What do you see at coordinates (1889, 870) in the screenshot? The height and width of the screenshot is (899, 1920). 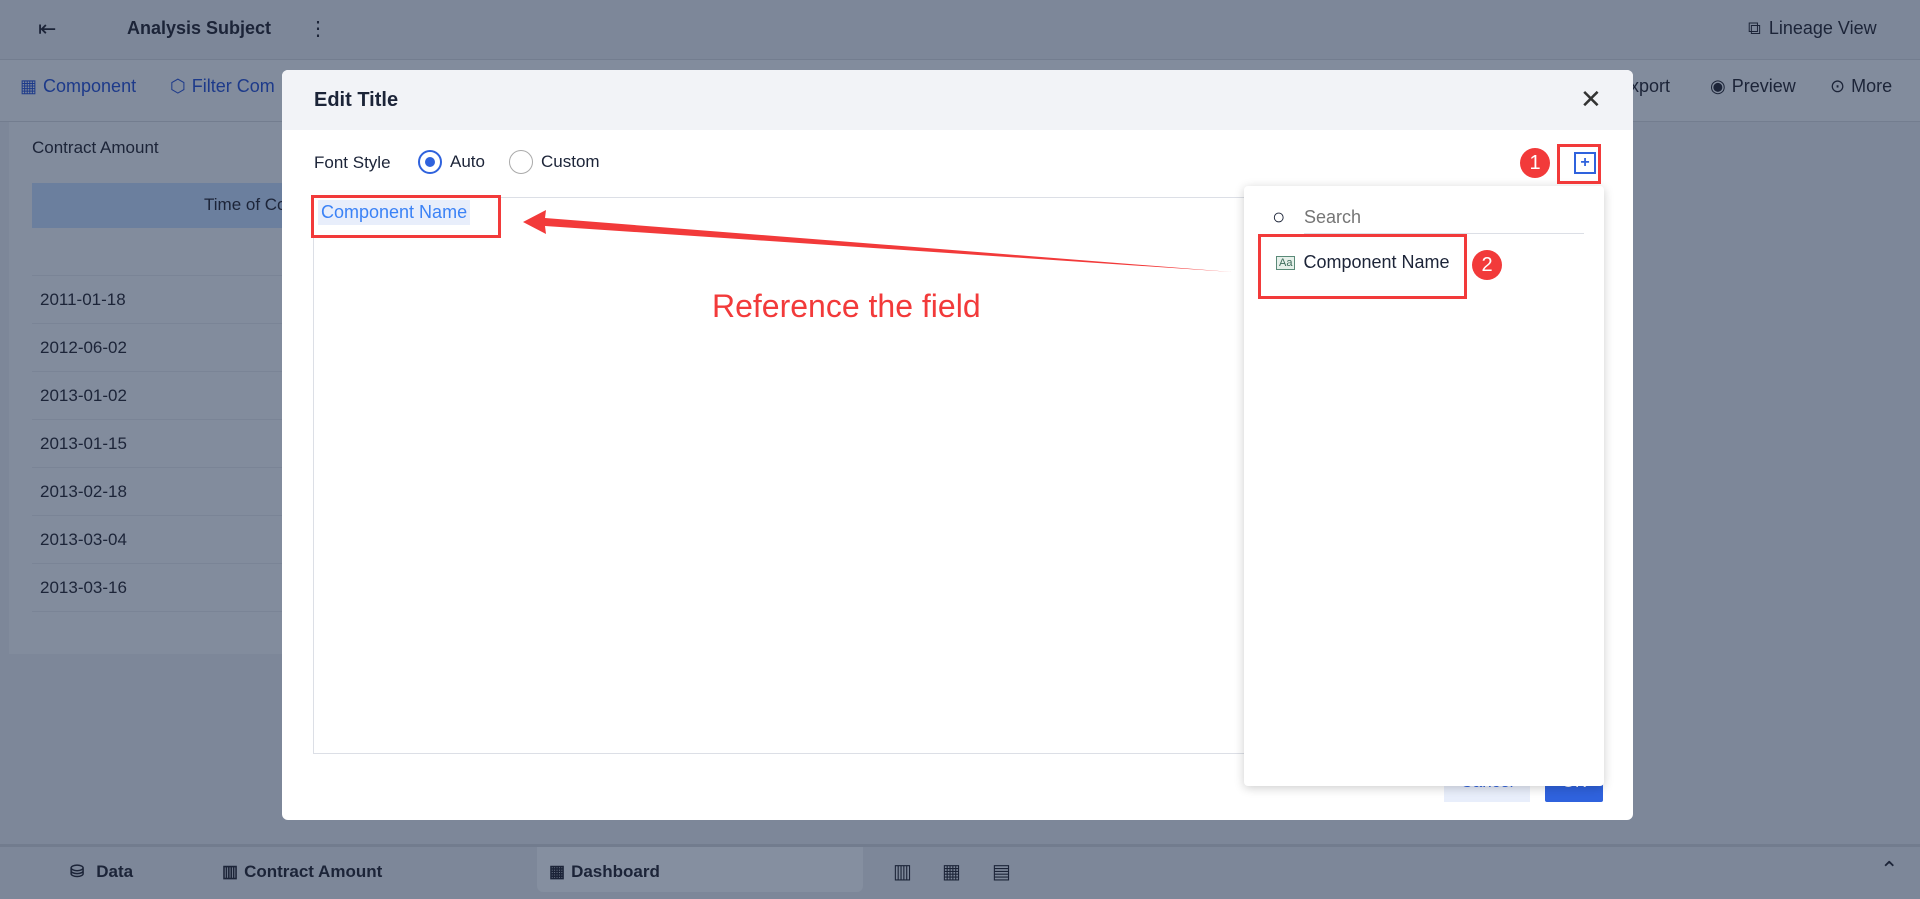 I see `collapse-icon: ⌃` at bounding box center [1889, 870].